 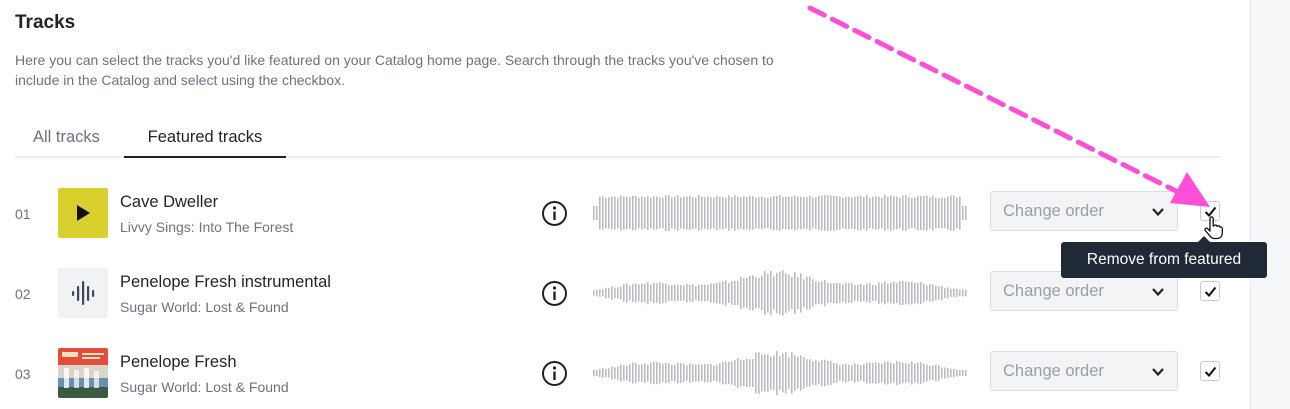 I want to click on tab-featured-tracks: Featured tracks, so click(x=205, y=141).